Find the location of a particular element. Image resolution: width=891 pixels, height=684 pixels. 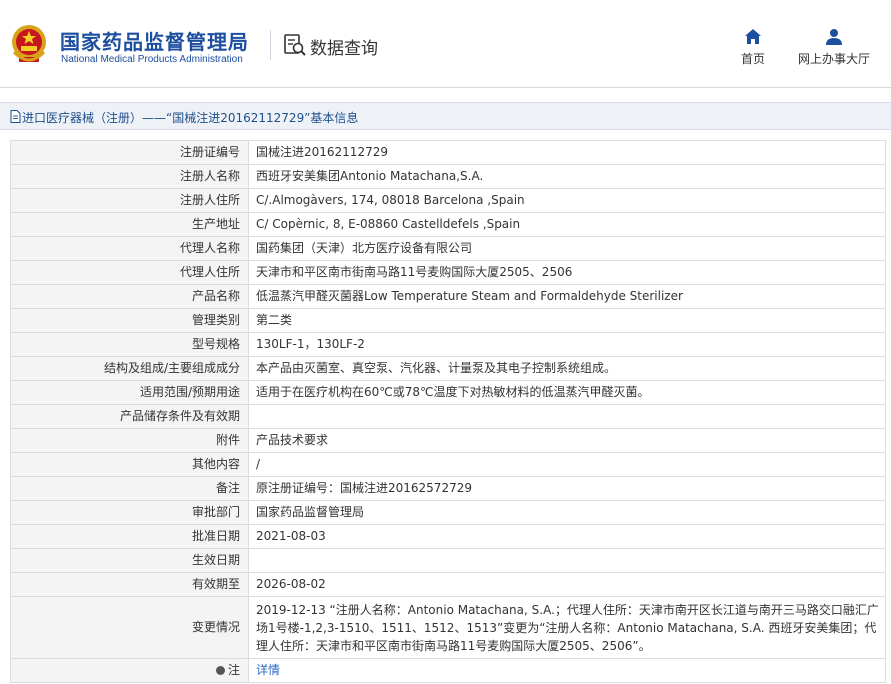

table-row: 注册证编号 国械注进20162112729 is located at coordinates (448, 152).